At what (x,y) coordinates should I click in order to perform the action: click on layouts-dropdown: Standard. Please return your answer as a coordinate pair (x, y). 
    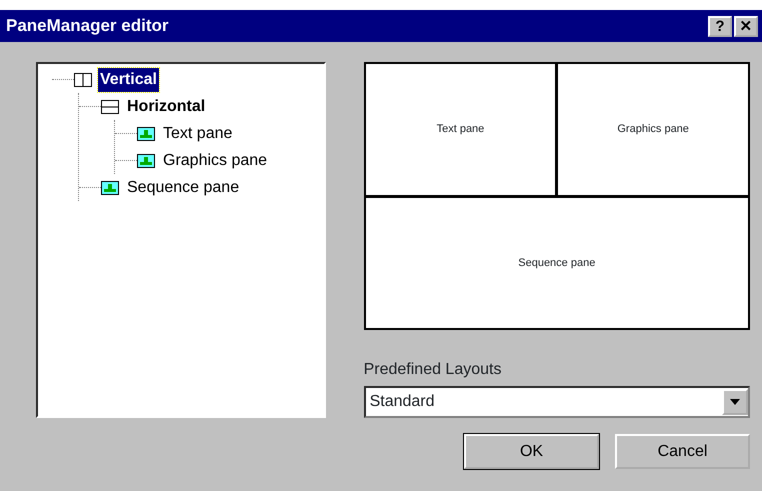
    Looking at the image, I should click on (557, 402).